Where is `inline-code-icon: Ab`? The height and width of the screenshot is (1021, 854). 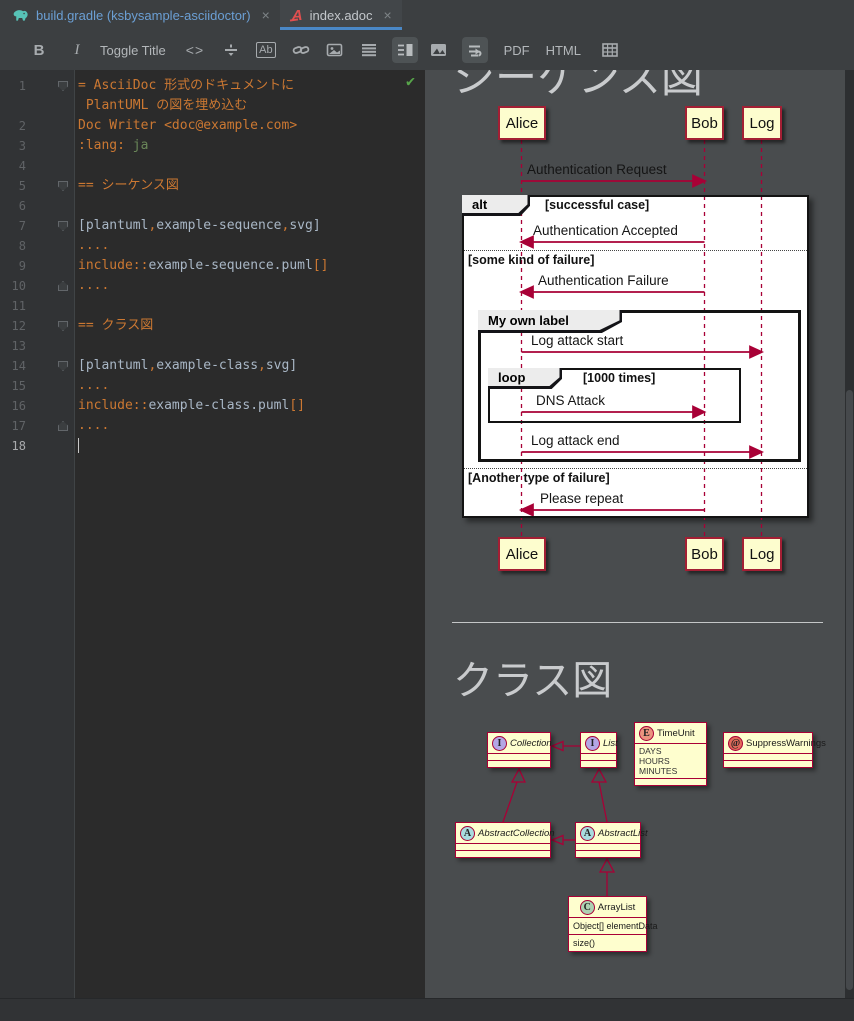
inline-code-icon: Ab is located at coordinates (266, 50).